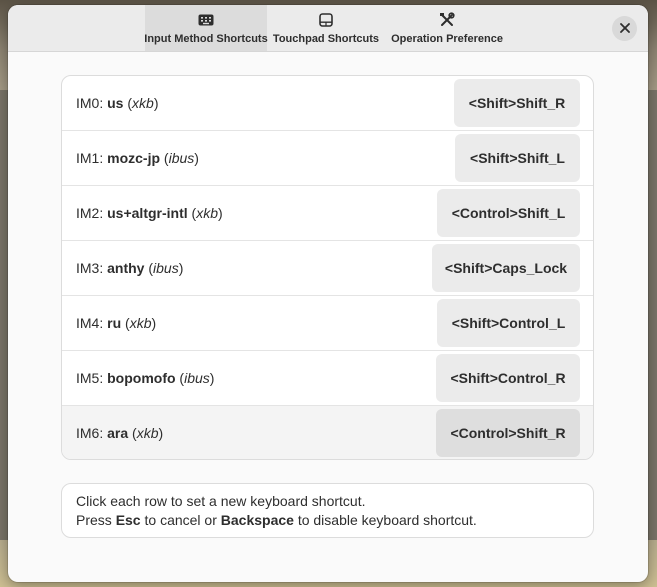 The image size is (657, 587). I want to click on touchpad-icon, so click(326, 20).